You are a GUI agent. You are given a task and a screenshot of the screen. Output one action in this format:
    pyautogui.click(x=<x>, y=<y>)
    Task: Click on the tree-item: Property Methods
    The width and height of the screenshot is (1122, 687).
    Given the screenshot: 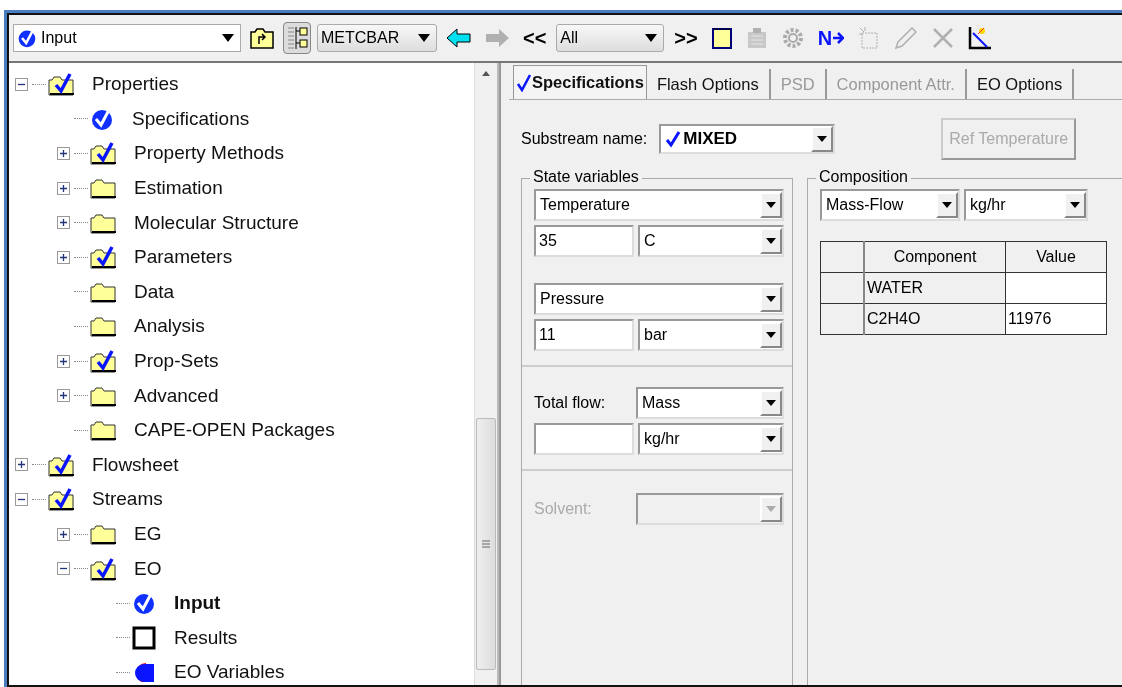 What is the action you would take?
    pyautogui.click(x=209, y=153)
    